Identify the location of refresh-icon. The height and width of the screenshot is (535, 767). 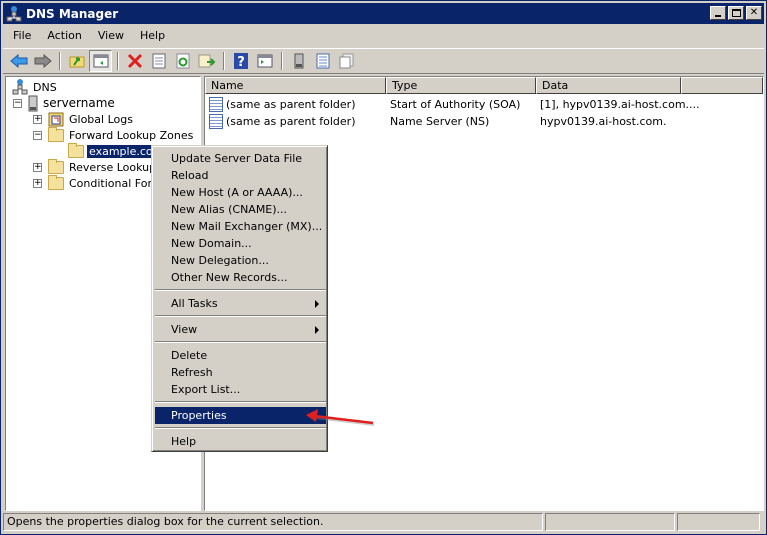
(182, 61).